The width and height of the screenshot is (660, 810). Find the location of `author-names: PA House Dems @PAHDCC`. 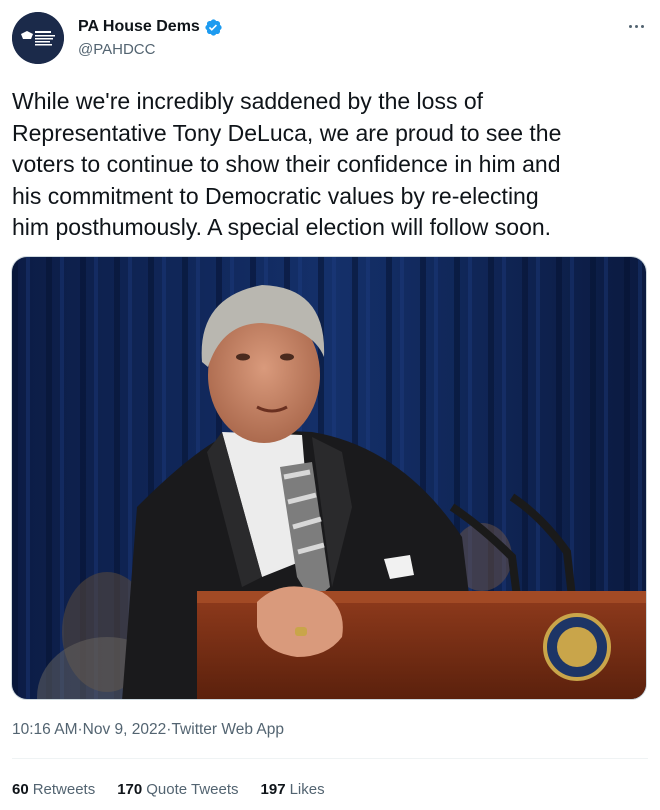

author-names: PA House Dems @PAHDCC is located at coordinates (150, 37).